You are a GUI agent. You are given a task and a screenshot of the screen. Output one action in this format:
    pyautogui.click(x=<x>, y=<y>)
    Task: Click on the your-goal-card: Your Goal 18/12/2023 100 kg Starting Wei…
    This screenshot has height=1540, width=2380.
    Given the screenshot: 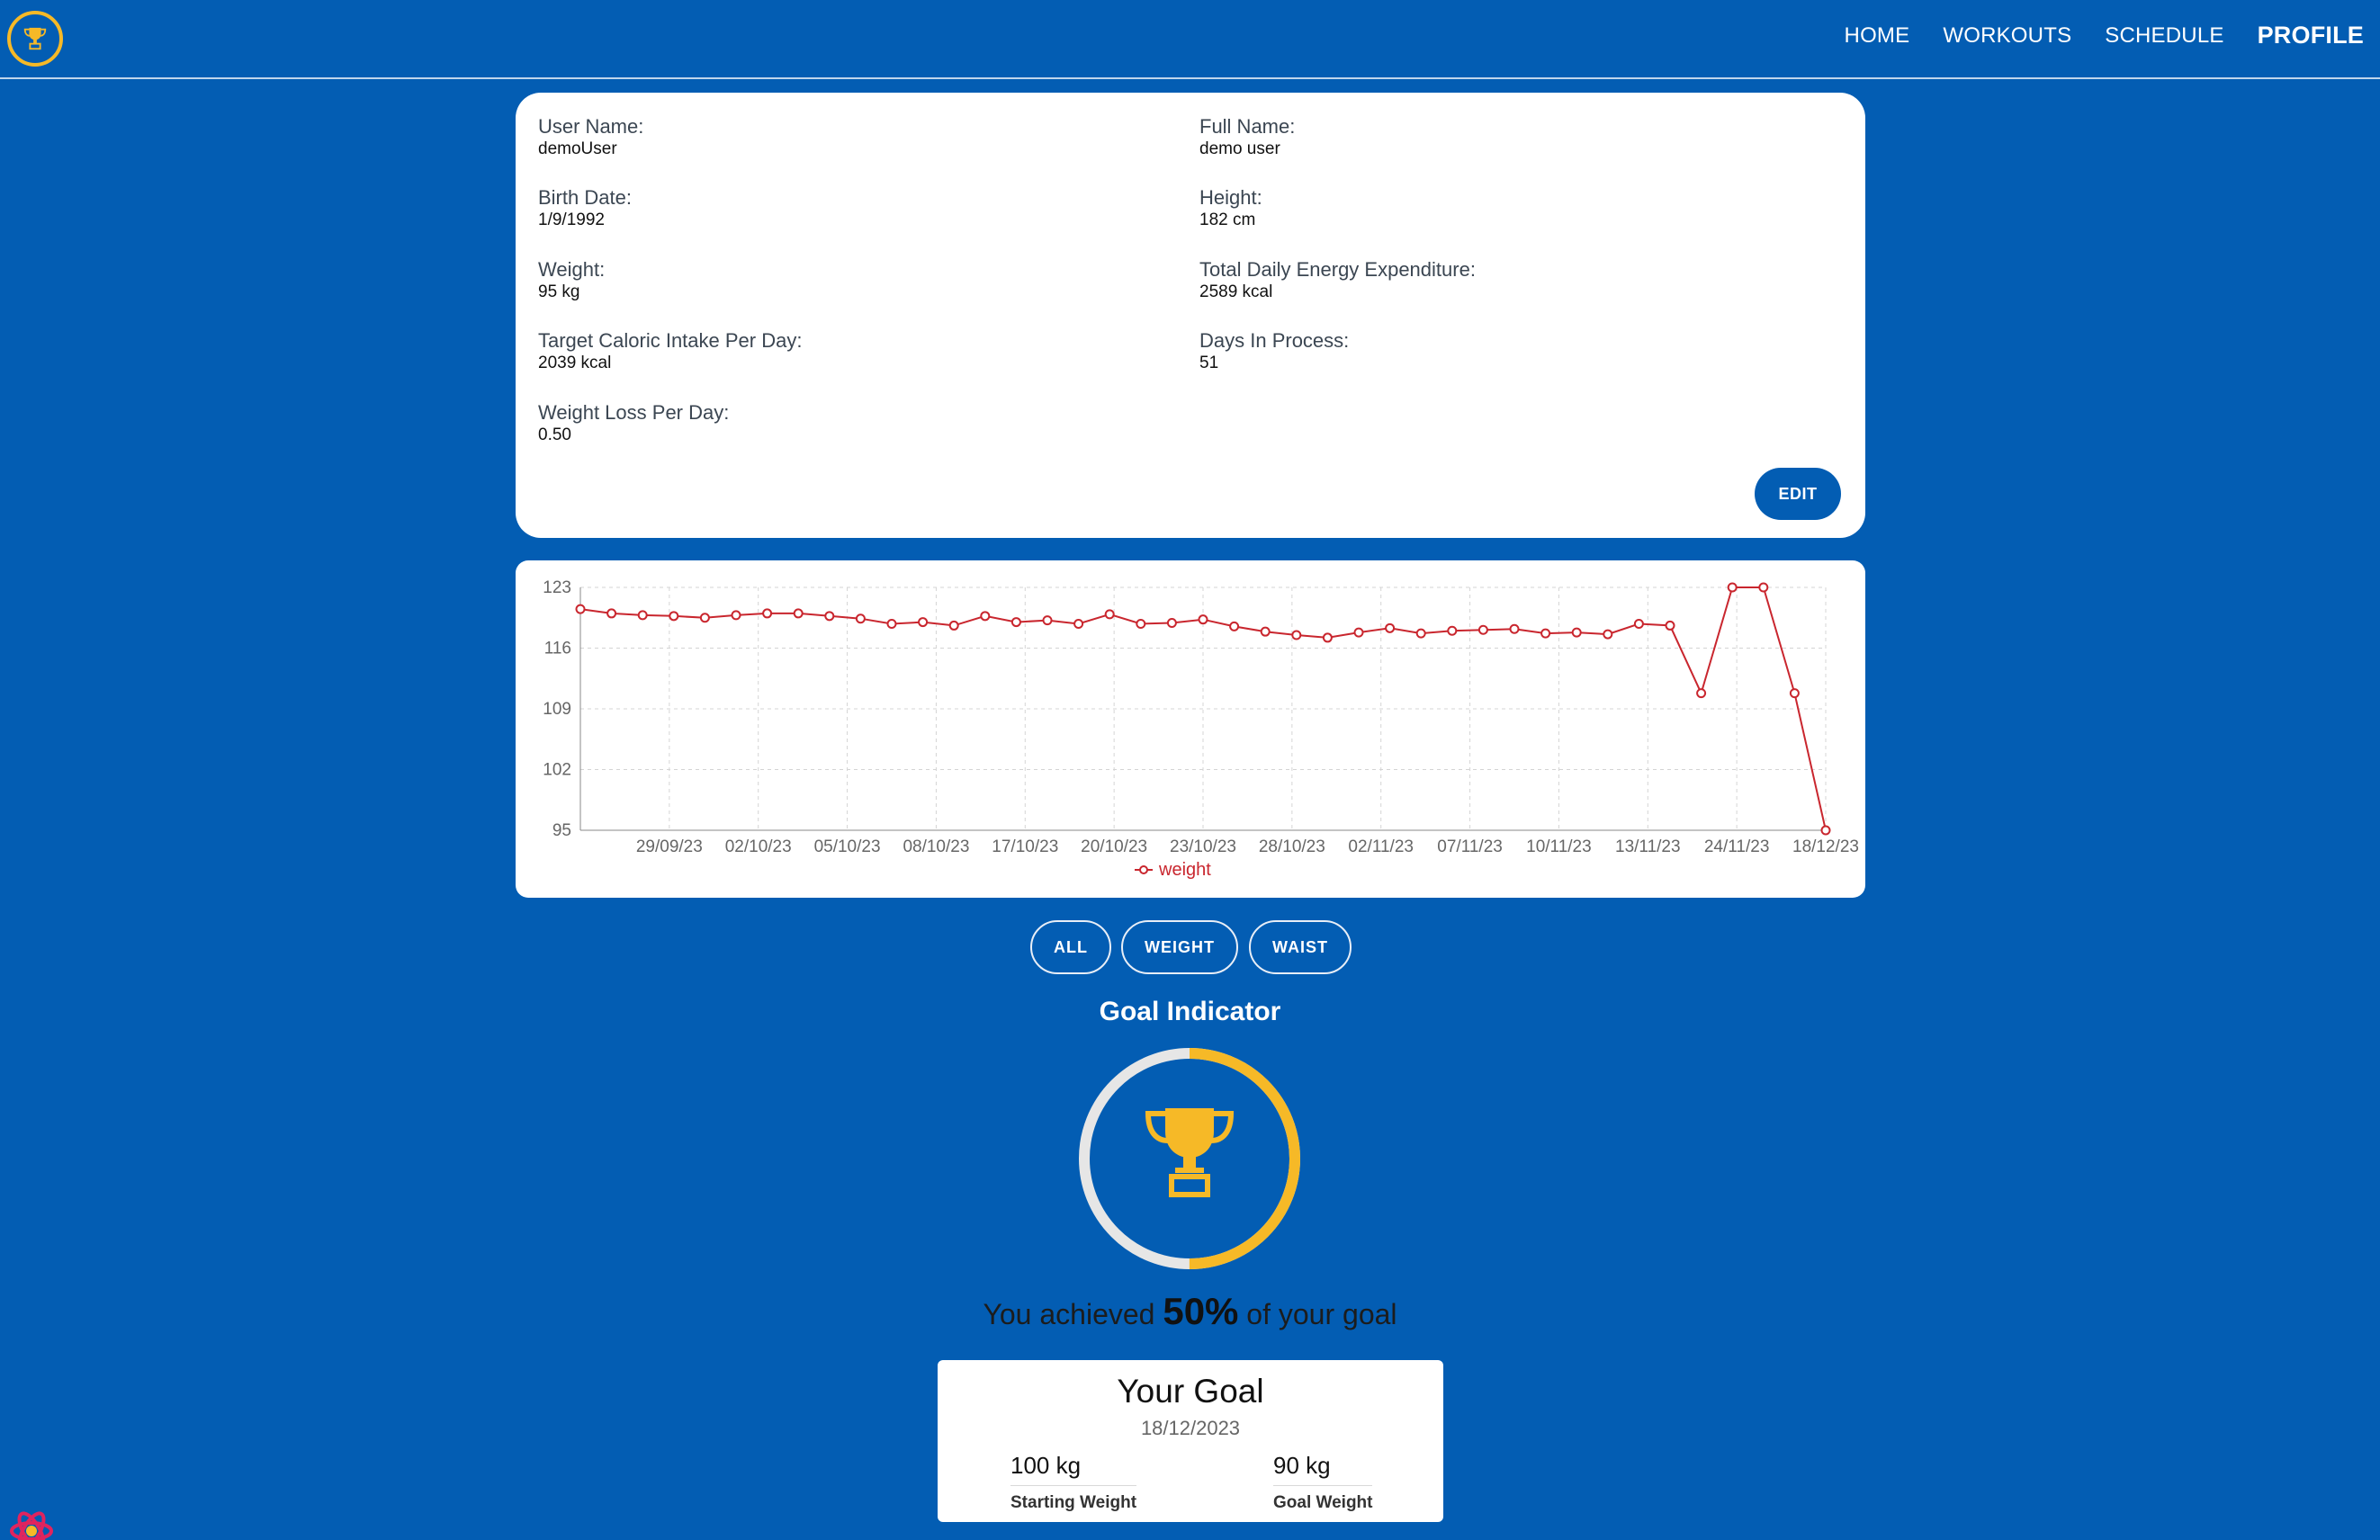 What is the action you would take?
    pyautogui.click(x=1190, y=1441)
    